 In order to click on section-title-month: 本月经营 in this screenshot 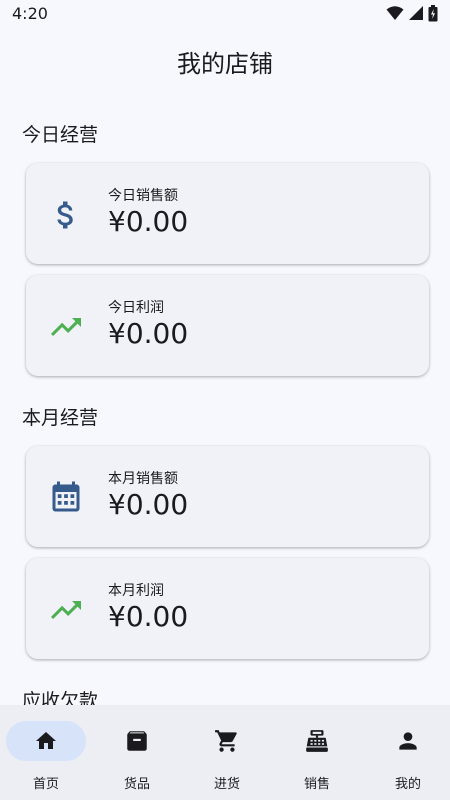, I will do `click(60, 418)`.